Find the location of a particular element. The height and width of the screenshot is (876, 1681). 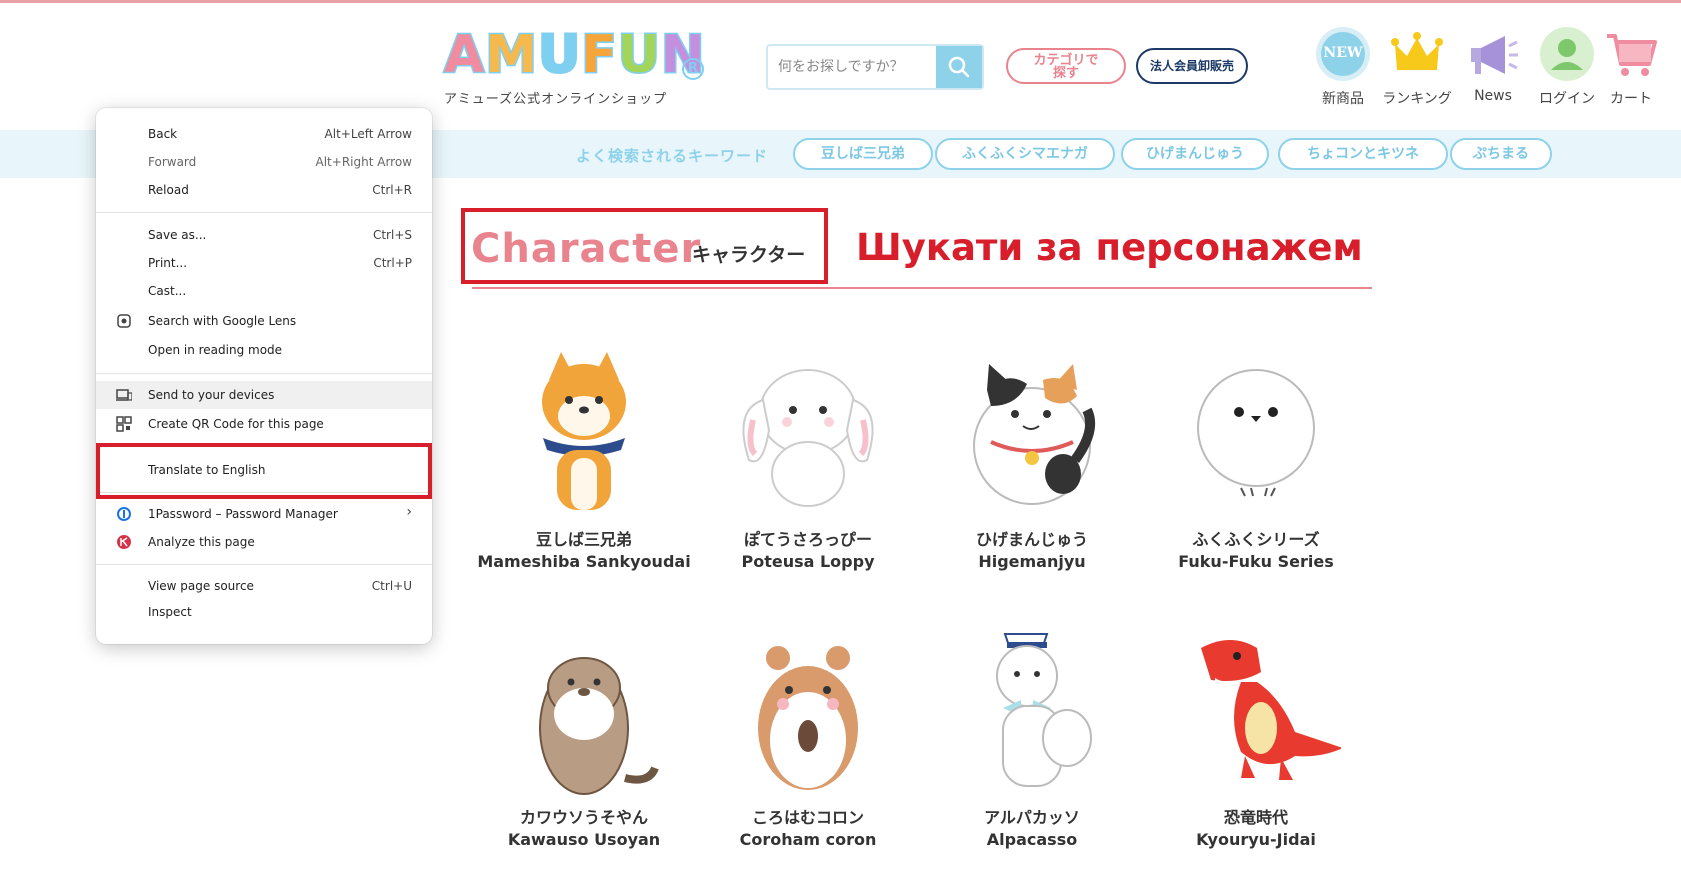

menu-item-shortcut: Alt+Left Arrow is located at coordinates (368, 134).